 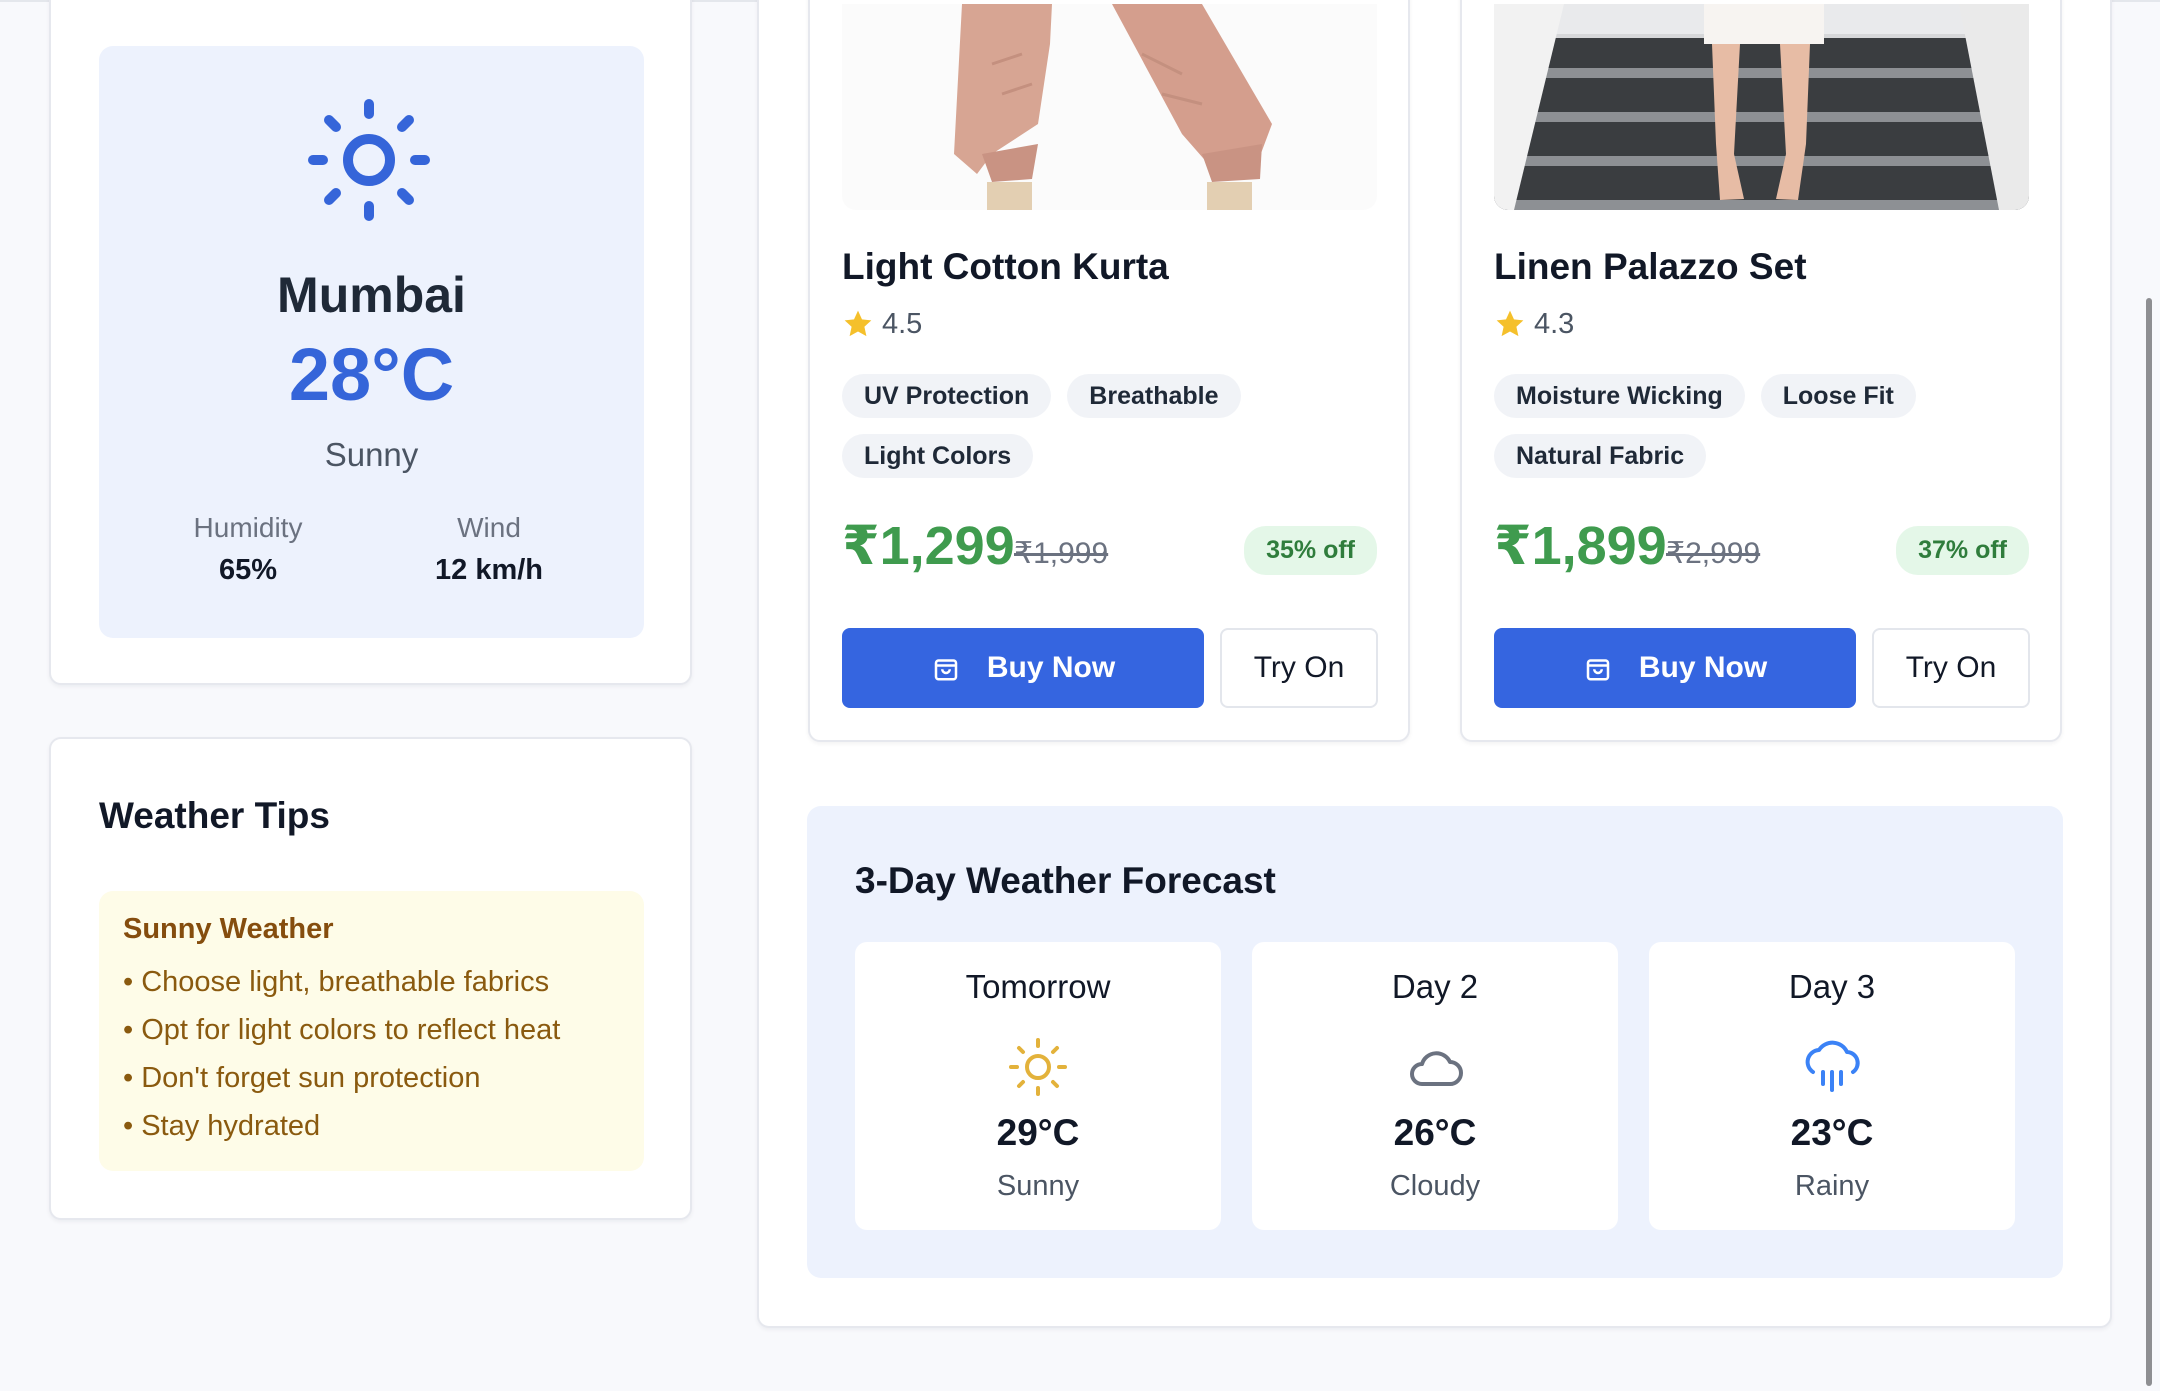 What do you see at coordinates (1109, 549) in the screenshot?
I see `price-row: ₹1,299 ₹1,999 35% off` at bounding box center [1109, 549].